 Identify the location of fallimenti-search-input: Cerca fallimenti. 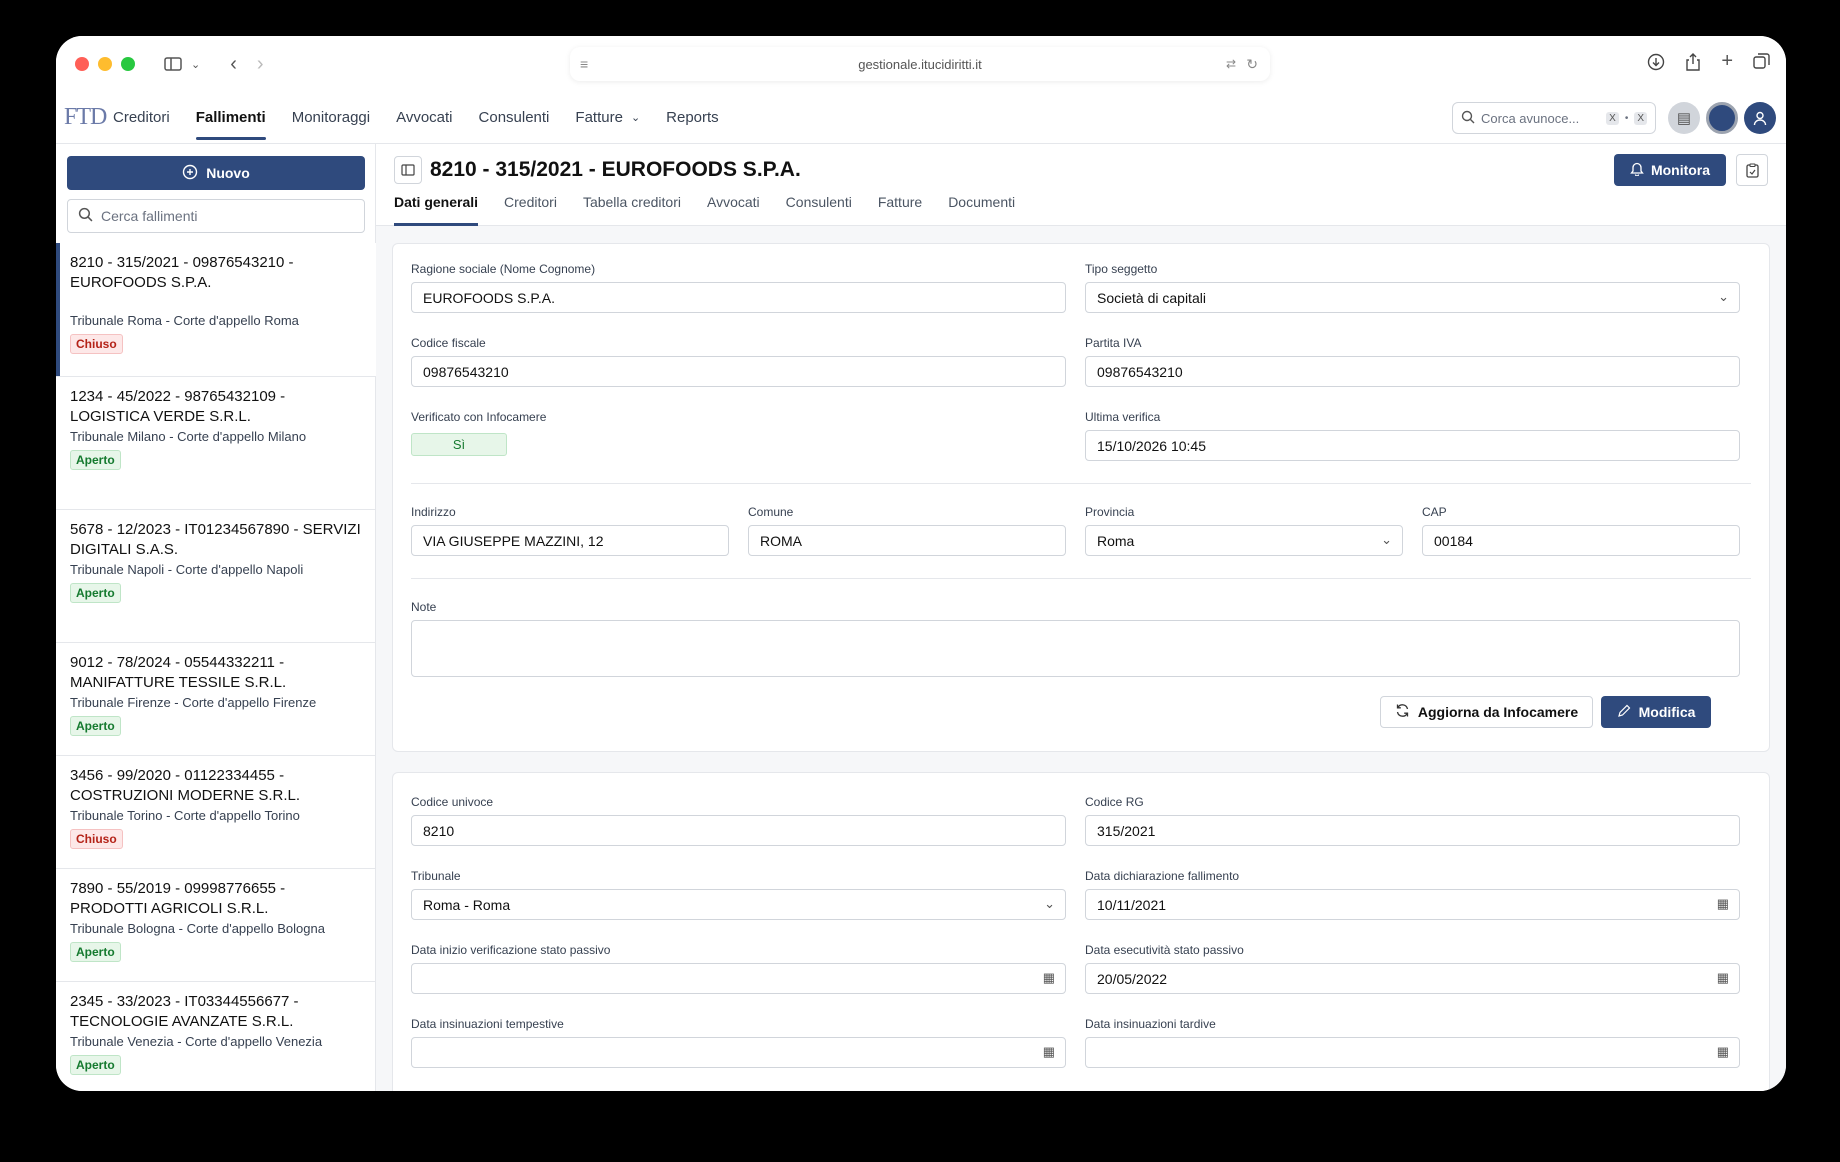
(216, 216).